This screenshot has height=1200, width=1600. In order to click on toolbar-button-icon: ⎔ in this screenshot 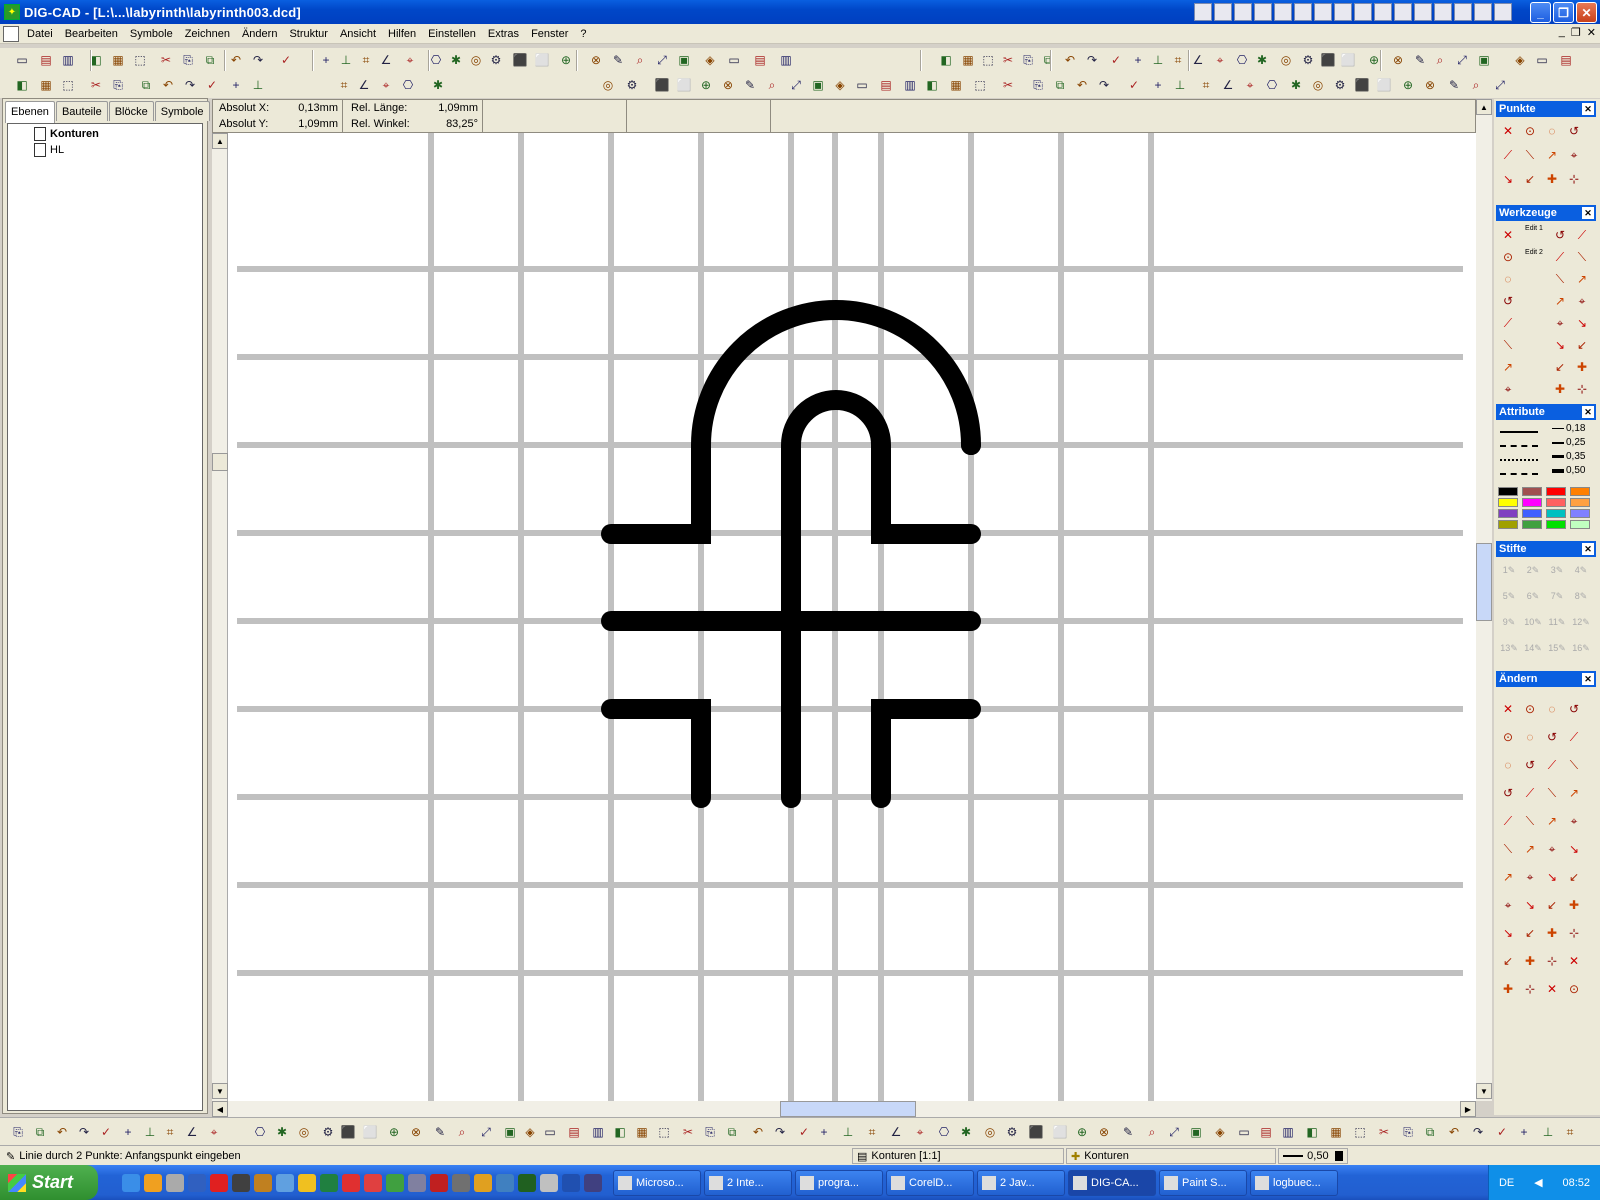, I will do `click(260, 1132)`.